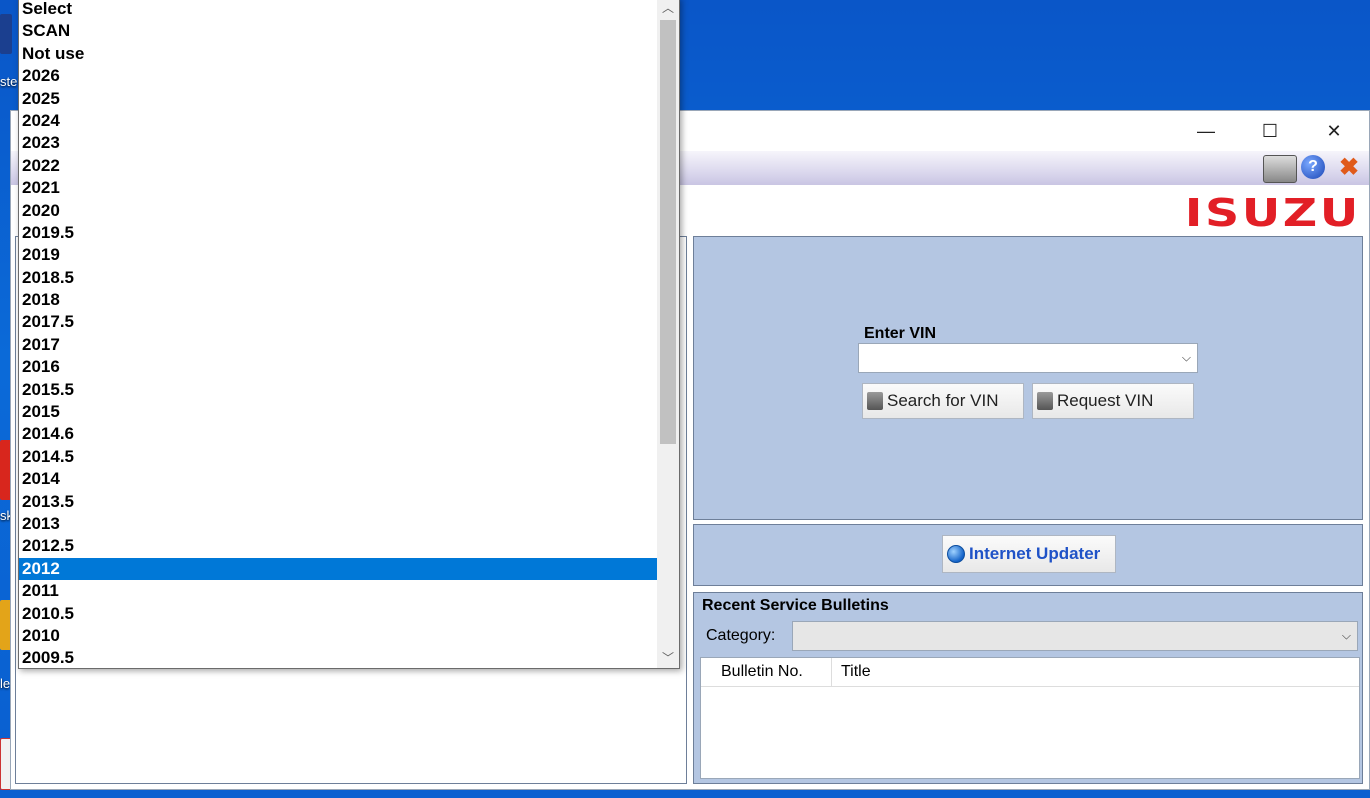  What do you see at coordinates (1035, 553) in the screenshot?
I see `internet-updater-label: Internet Updater` at bounding box center [1035, 553].